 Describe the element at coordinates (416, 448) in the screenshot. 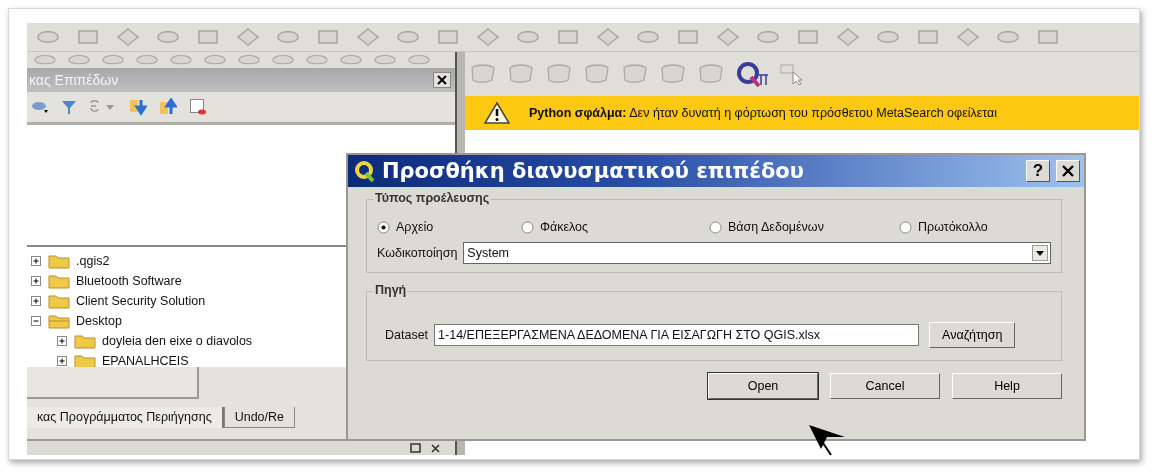

I see `float-icon` at that location.